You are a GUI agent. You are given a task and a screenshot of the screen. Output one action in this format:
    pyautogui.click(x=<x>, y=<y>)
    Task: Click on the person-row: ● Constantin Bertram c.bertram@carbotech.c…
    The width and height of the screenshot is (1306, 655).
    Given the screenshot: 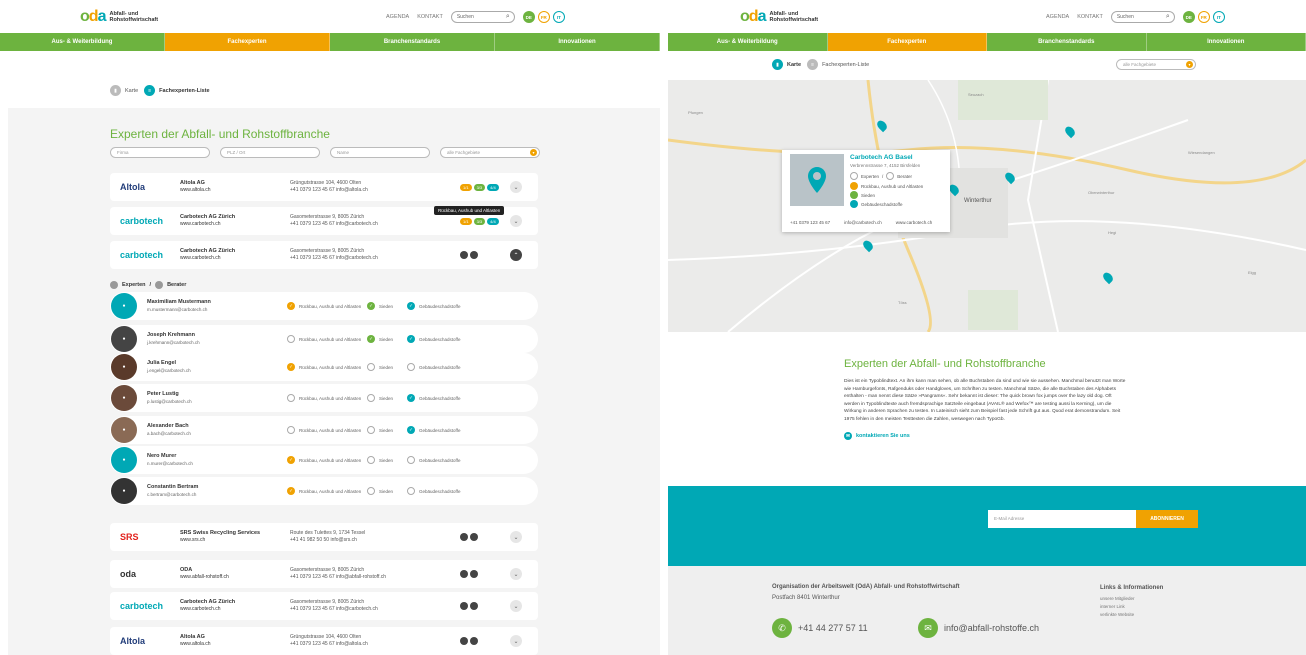 What is the action you would take?
    pyautogui.click(x=324, y=491)
    